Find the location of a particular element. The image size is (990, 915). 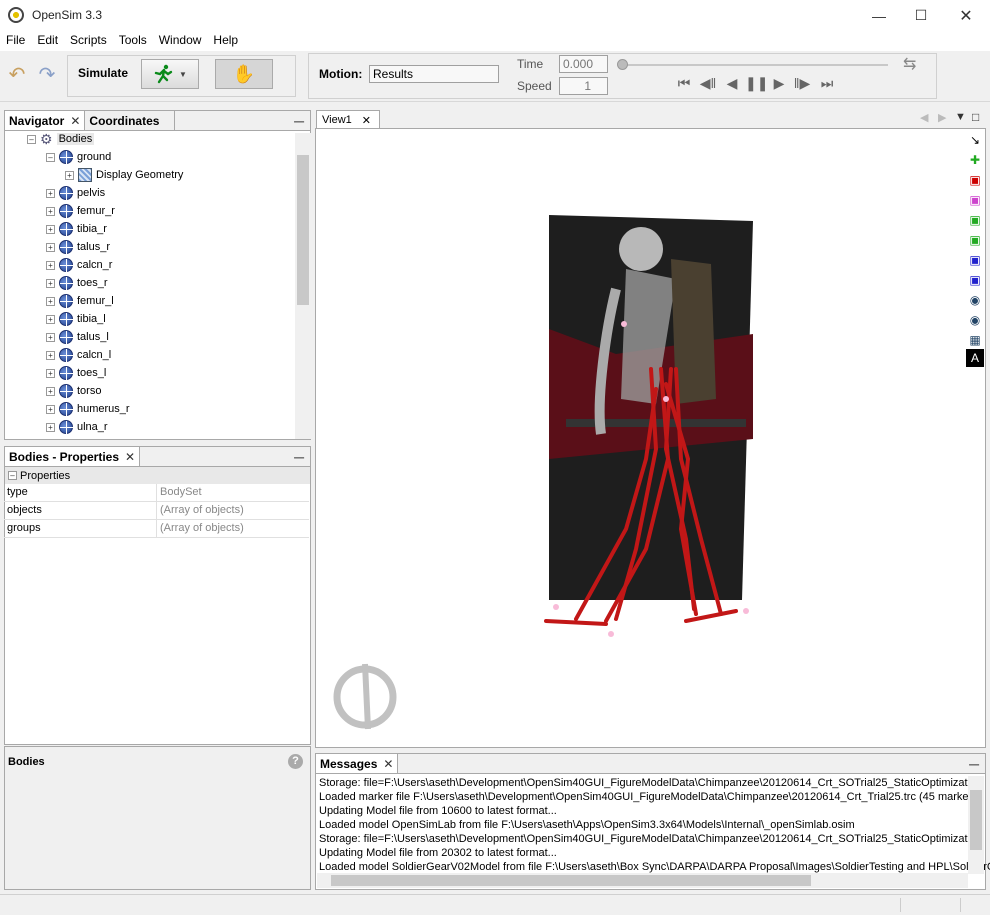

camera-icon: ◉ is located at coordinates (975, 300).